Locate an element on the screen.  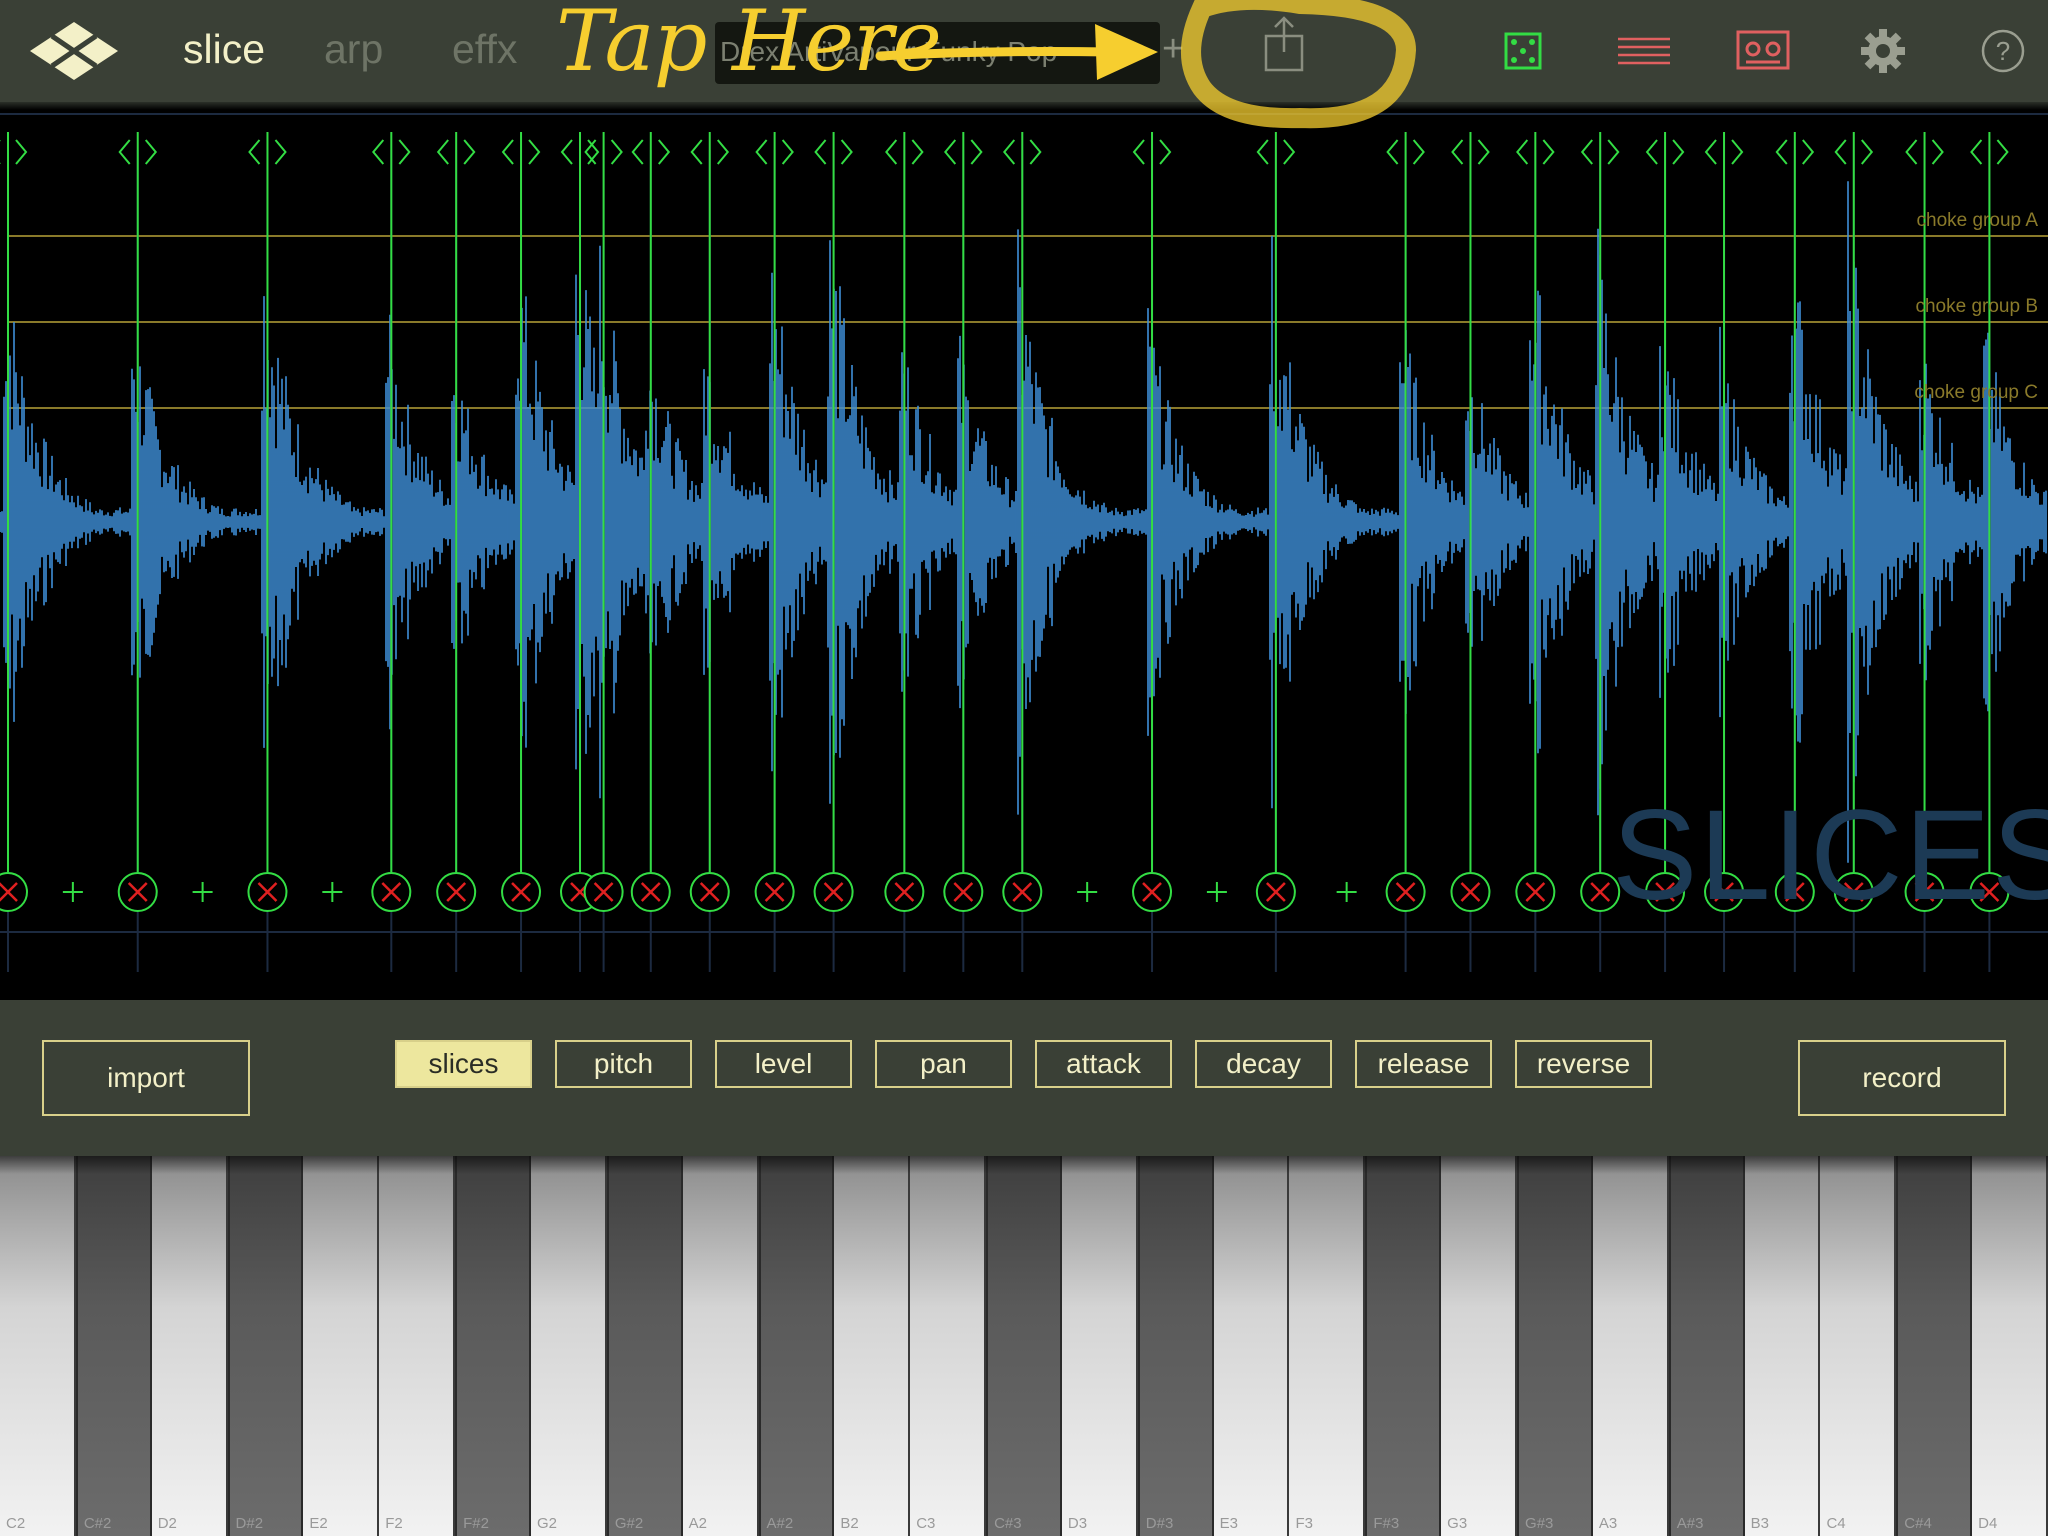
piano-key-label: G#3 is located at coordinates (1539, 1523).